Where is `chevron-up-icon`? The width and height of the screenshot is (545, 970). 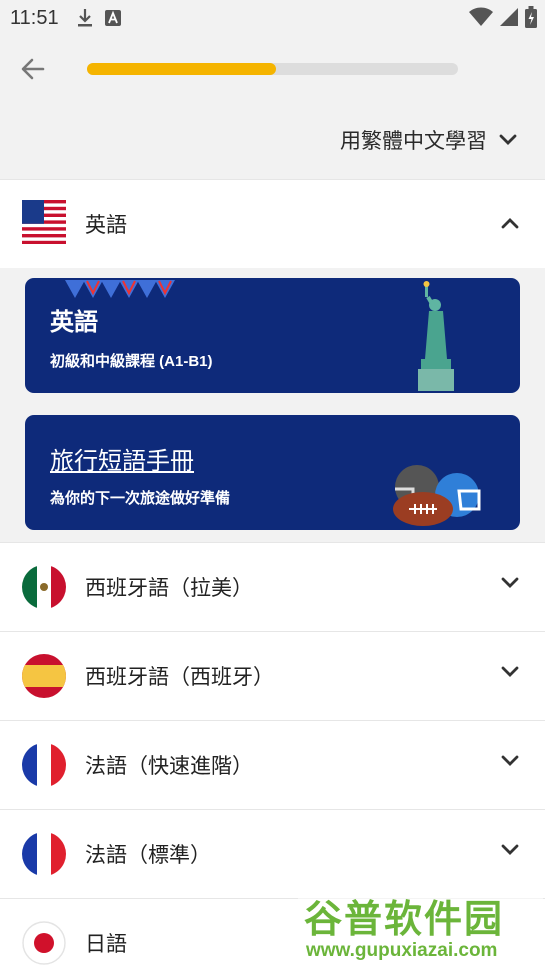
chevron-up-icon is located at coordinates (510, 223).